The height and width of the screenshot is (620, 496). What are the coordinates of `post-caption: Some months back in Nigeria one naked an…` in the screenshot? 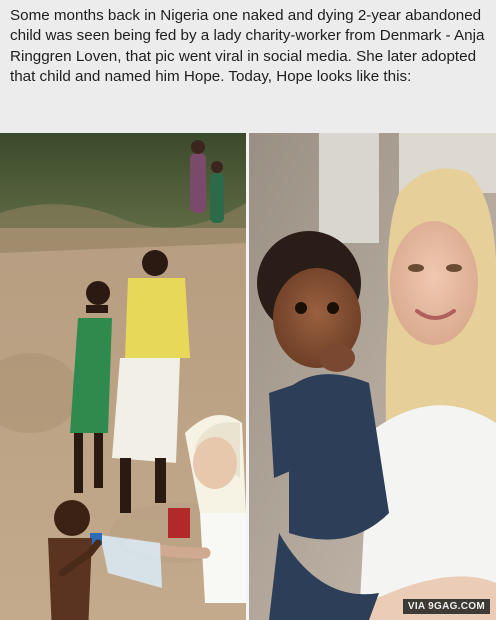 It's located at (247, 46).